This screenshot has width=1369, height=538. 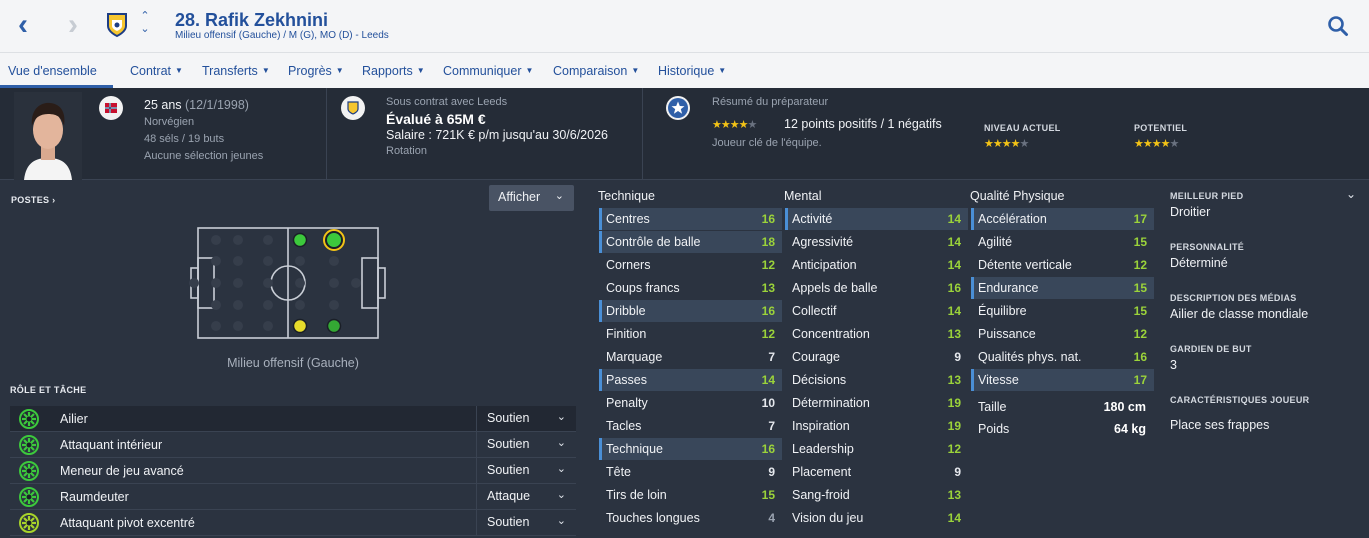 What do you see at coordinates (954, 219) in the screenshot?
I see `attribute-value: 14` at bounding box center [954, 219].